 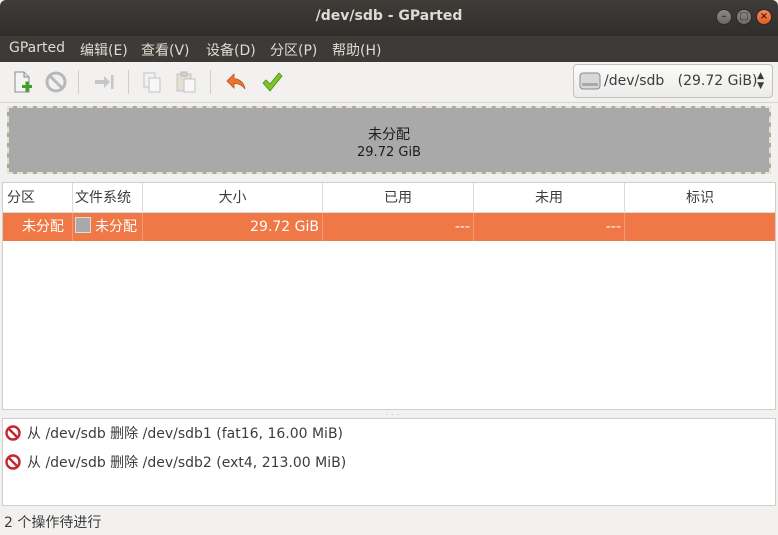 What do you see at coordinates (293, 50) in the screenshot?
I see `menu-partition: 分区(P)` at bounding box center [293, 50].